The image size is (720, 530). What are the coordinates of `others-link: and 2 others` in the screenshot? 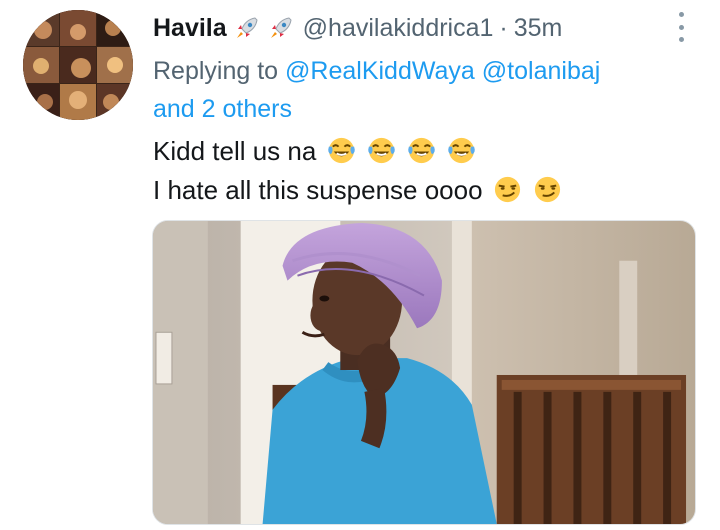 It's located at (222, 109).